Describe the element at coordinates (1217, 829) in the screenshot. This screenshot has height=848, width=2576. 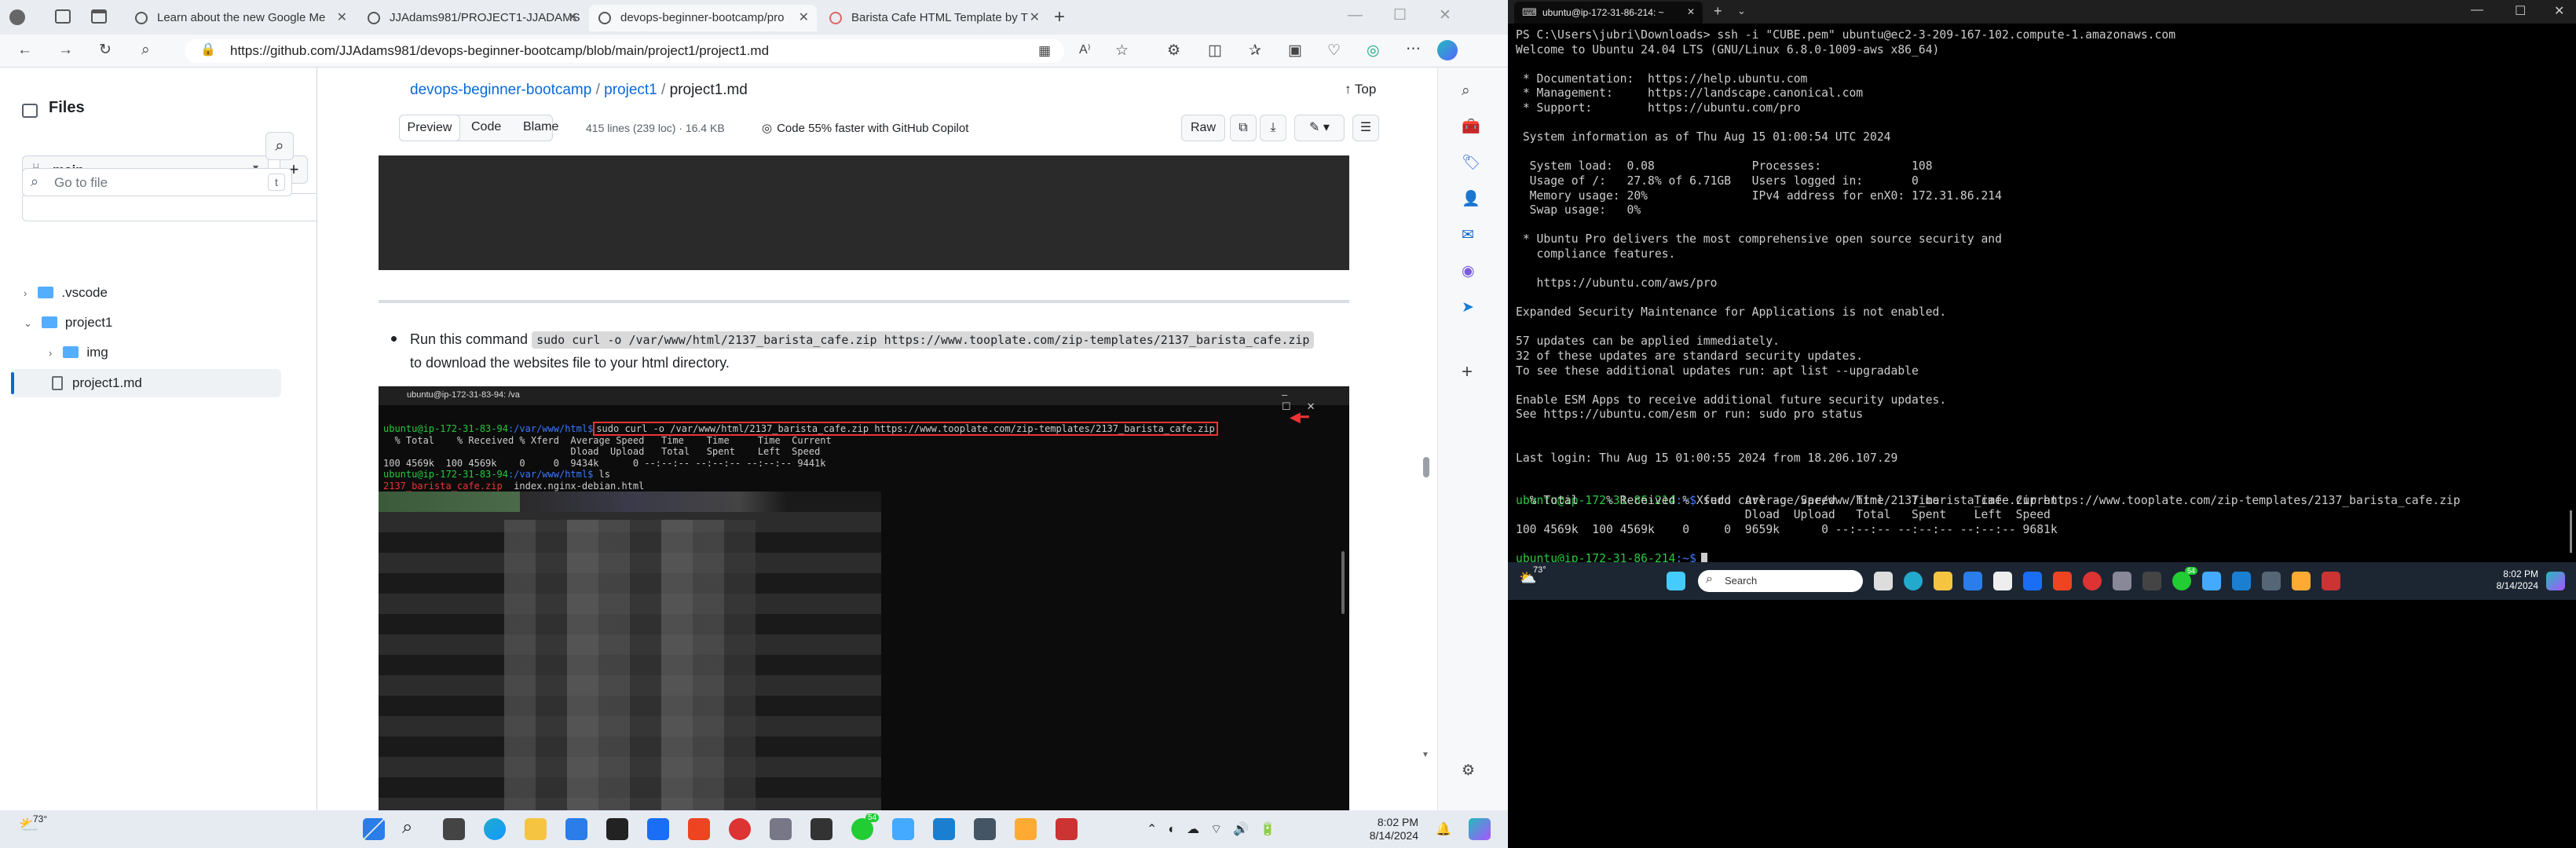
I see `tray-icons: ⌃◐☁⌔🔊🔋` at that location.